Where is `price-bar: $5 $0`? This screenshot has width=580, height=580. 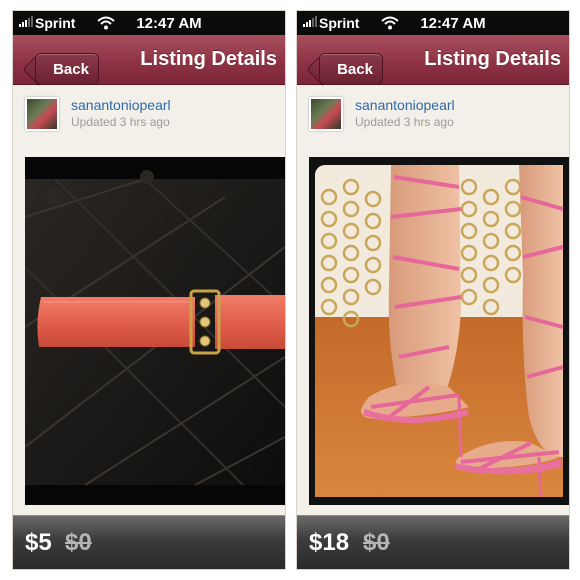 price-bar: $5 $0 is located at coordinates (149, 542).